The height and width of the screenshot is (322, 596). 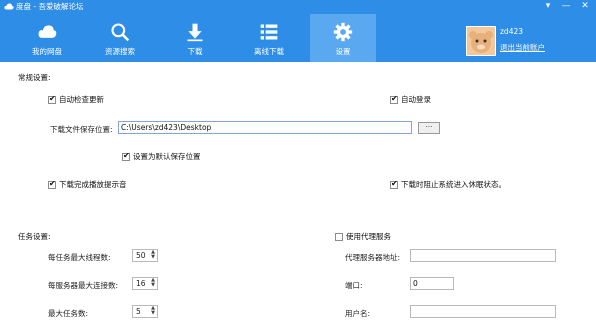 I want to click on prevent-sleep-checkbox, so click(x=394, y=184).